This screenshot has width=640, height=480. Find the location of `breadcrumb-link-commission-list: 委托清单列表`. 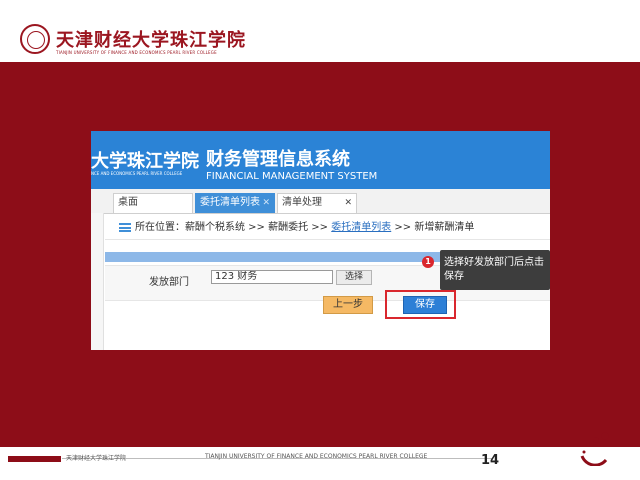

breadcrumb-link-commission-list: 委托清单列表 is located at coordinates (361, 227).